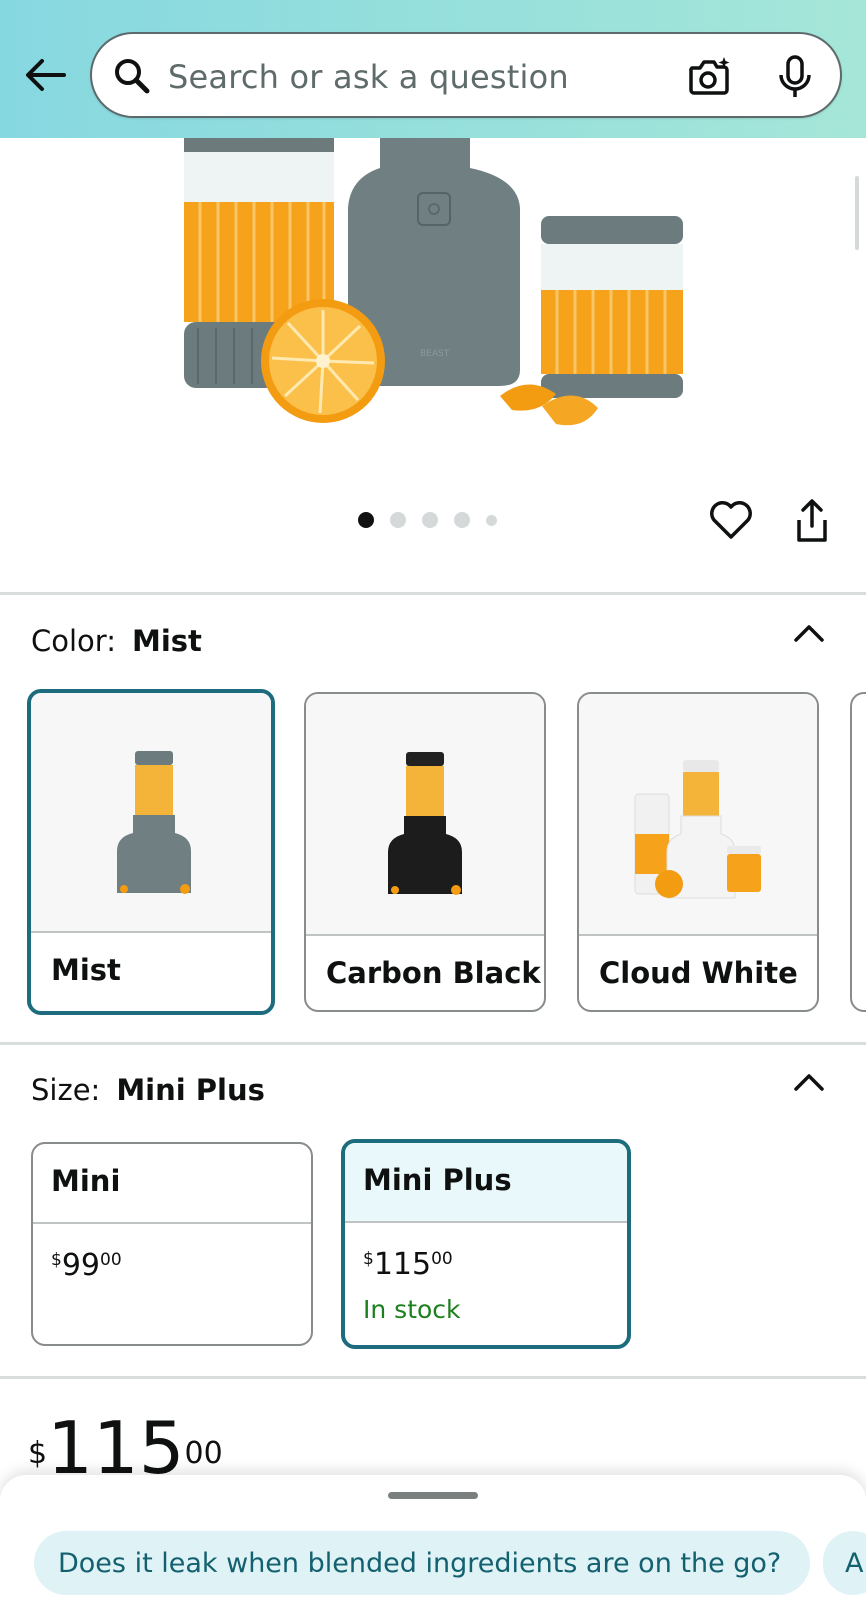 This screenshot has height=1600, width=866. What do you see at coordinates (172, 1183) in the screenshot?
I see `size-option-header: Mini` at bounding box center [172, 1183].